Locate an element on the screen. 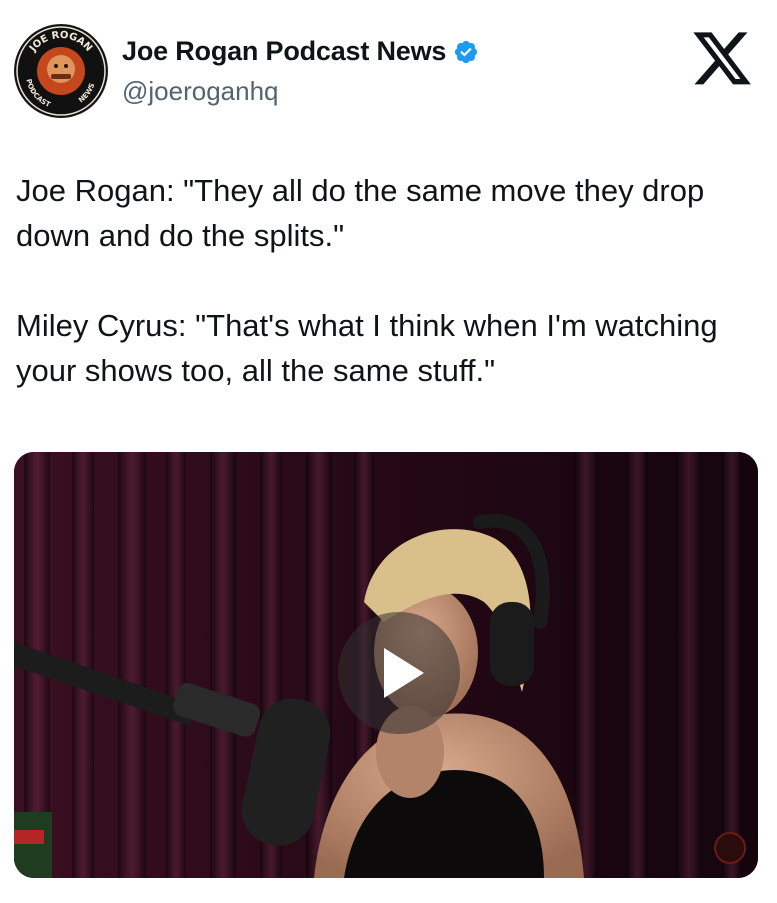  account-display-name: Joe Rogan Podcast News is located at coordinates (284, 51).